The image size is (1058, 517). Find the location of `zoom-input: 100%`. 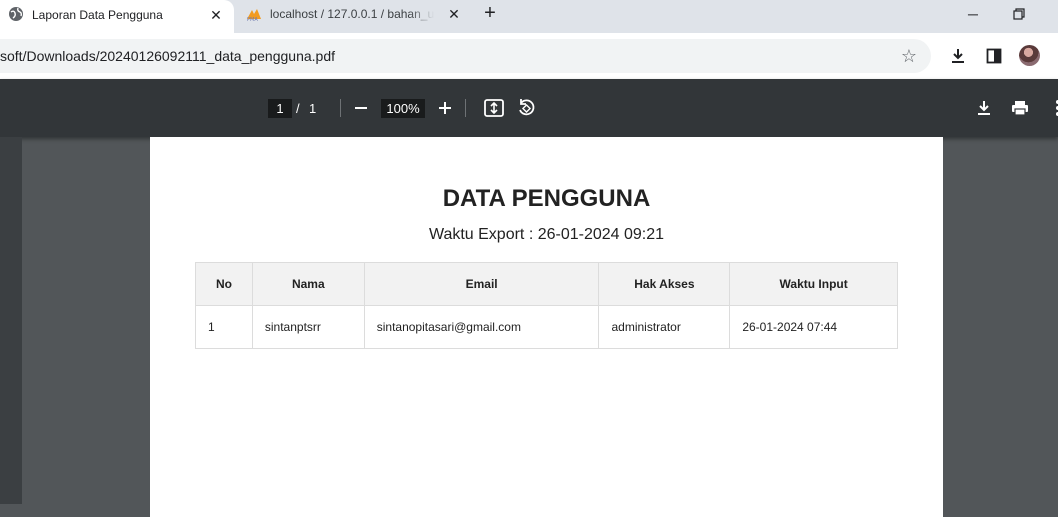

zoom-input: 100% is located at coordinates (403, 108).